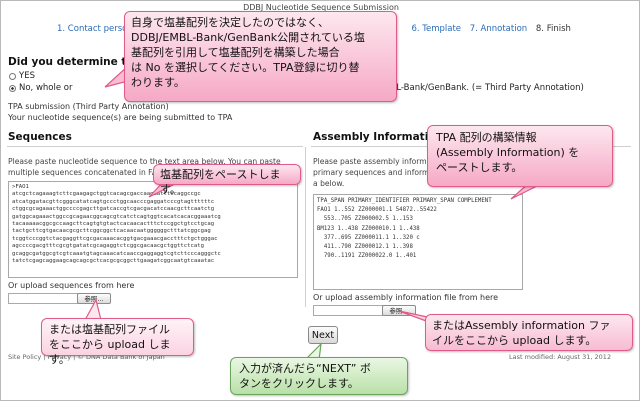 This screenshot has width=640, height=401. What do you see at coordinates (479, 167) in the screenshot?
I see `callout-assembly-info-line3: ペーストします。` at bounding box center [479, 167].